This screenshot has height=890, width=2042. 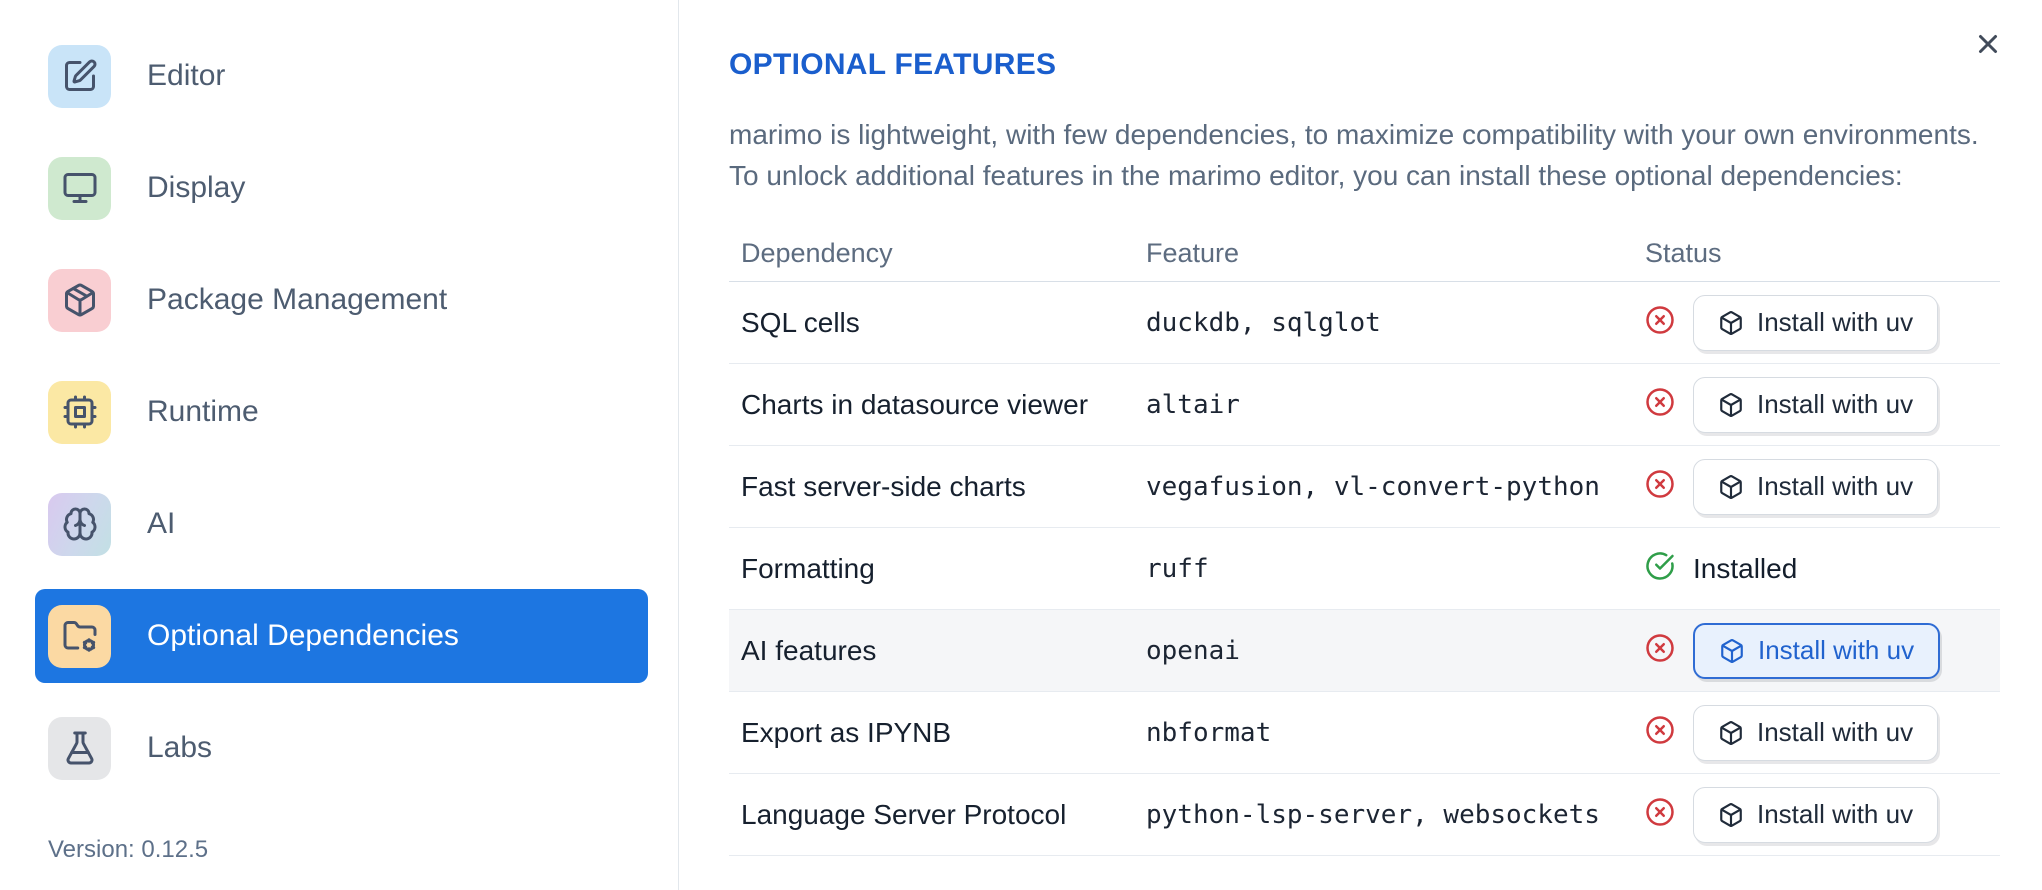 What do you see at coordinates (128, 849) in the screenshot?
I see `version-label: Version: 0.12.5` at bounding box center [128, 849].